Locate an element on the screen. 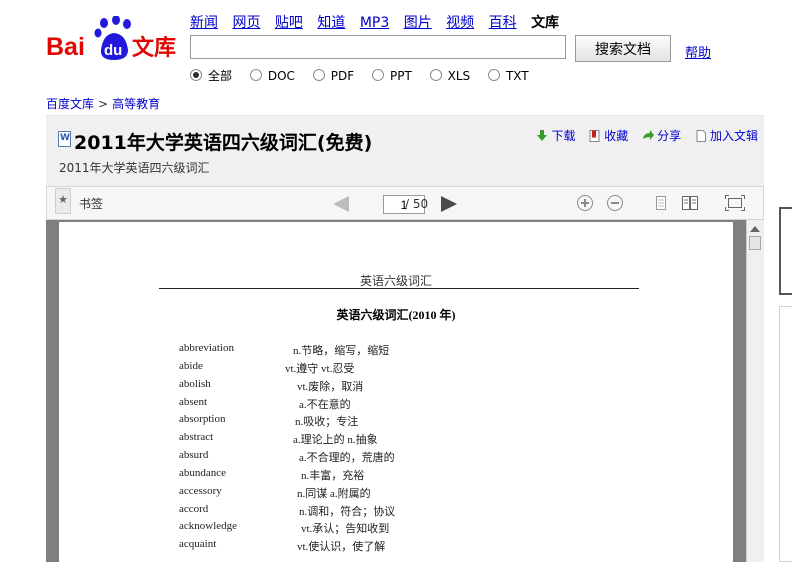 The width and height of the screenshot is (792, 562). vocab-row: abstract a.理论上的 n.抽象 is located at coordinates (389, 440).